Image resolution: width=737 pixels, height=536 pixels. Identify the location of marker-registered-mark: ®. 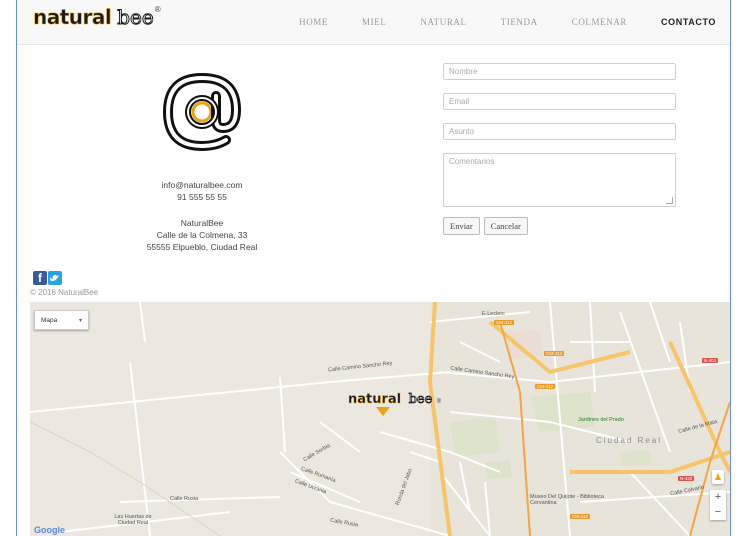
(439, 402).